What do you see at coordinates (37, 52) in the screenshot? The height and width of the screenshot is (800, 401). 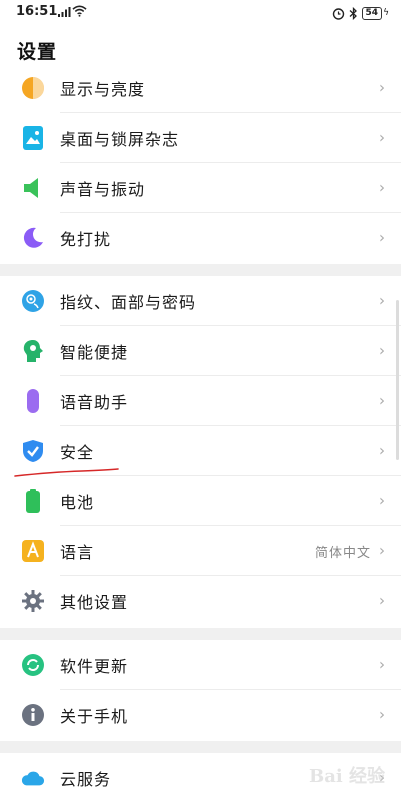 I see `page-title: 设置` at bounding box center [37, 52].